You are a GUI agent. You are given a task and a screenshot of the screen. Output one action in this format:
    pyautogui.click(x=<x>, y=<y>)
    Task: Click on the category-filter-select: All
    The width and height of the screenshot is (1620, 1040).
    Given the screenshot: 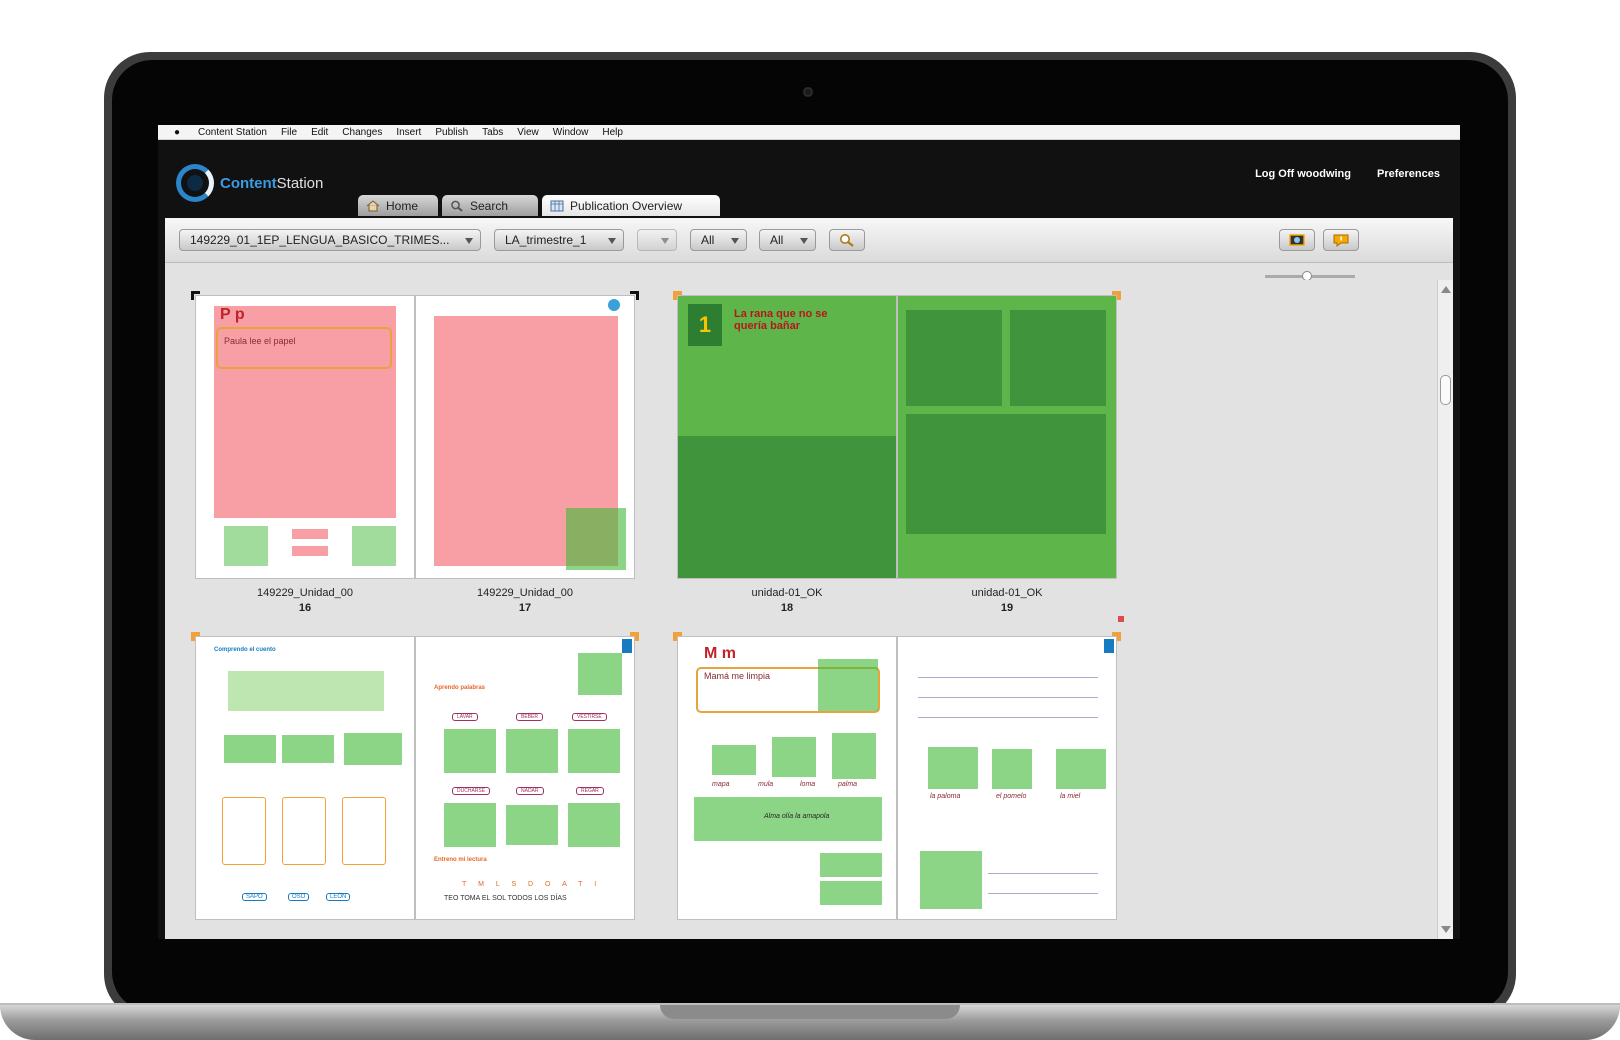 What is the action you would take?
    pyautogui.click(x=787, y=240)
    